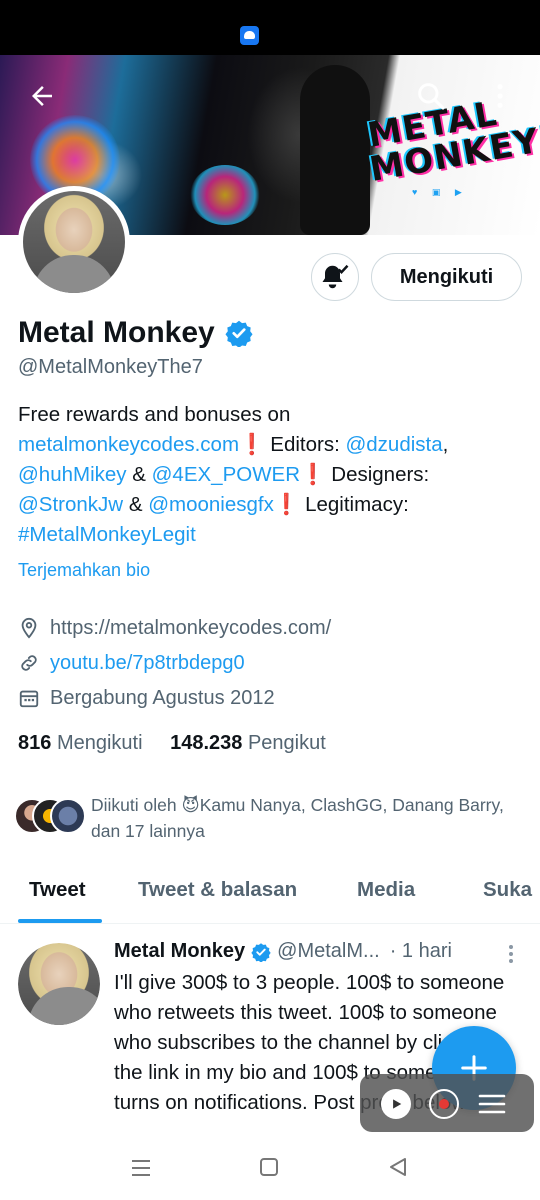  Describe the element at coordinates (270, 27) in the screenshot. I see `status-bar` at that location.